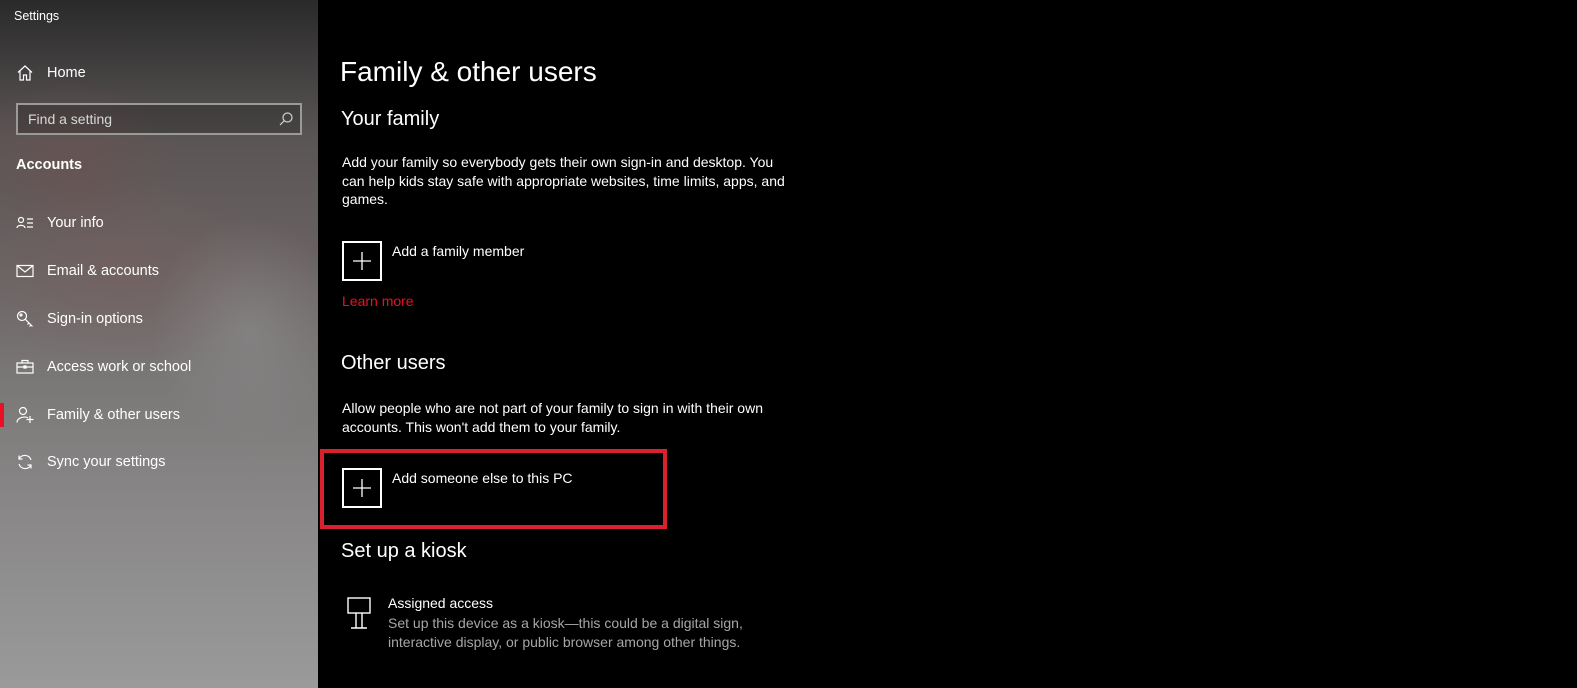  I want to click on page-title: Family & other users, so click(468, 71).